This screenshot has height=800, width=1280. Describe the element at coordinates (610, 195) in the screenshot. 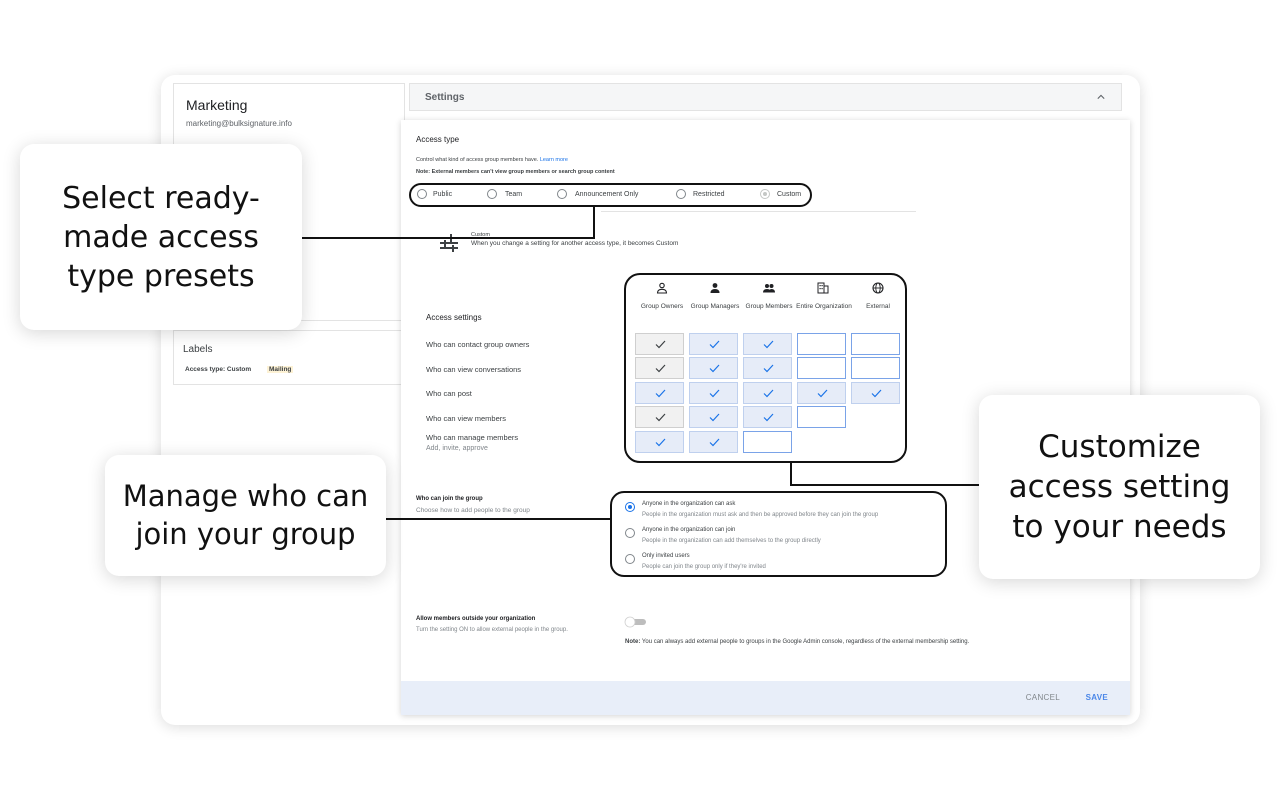

I see `presets-highlight` at that location.